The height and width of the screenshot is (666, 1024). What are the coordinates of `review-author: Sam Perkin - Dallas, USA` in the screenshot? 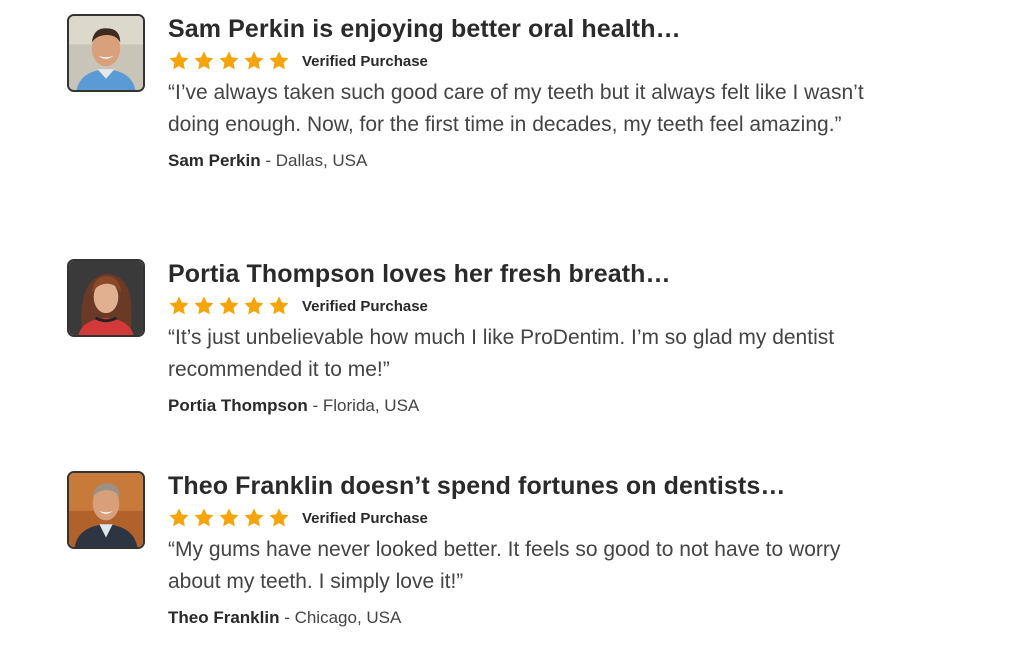 It's located at (548, 161).